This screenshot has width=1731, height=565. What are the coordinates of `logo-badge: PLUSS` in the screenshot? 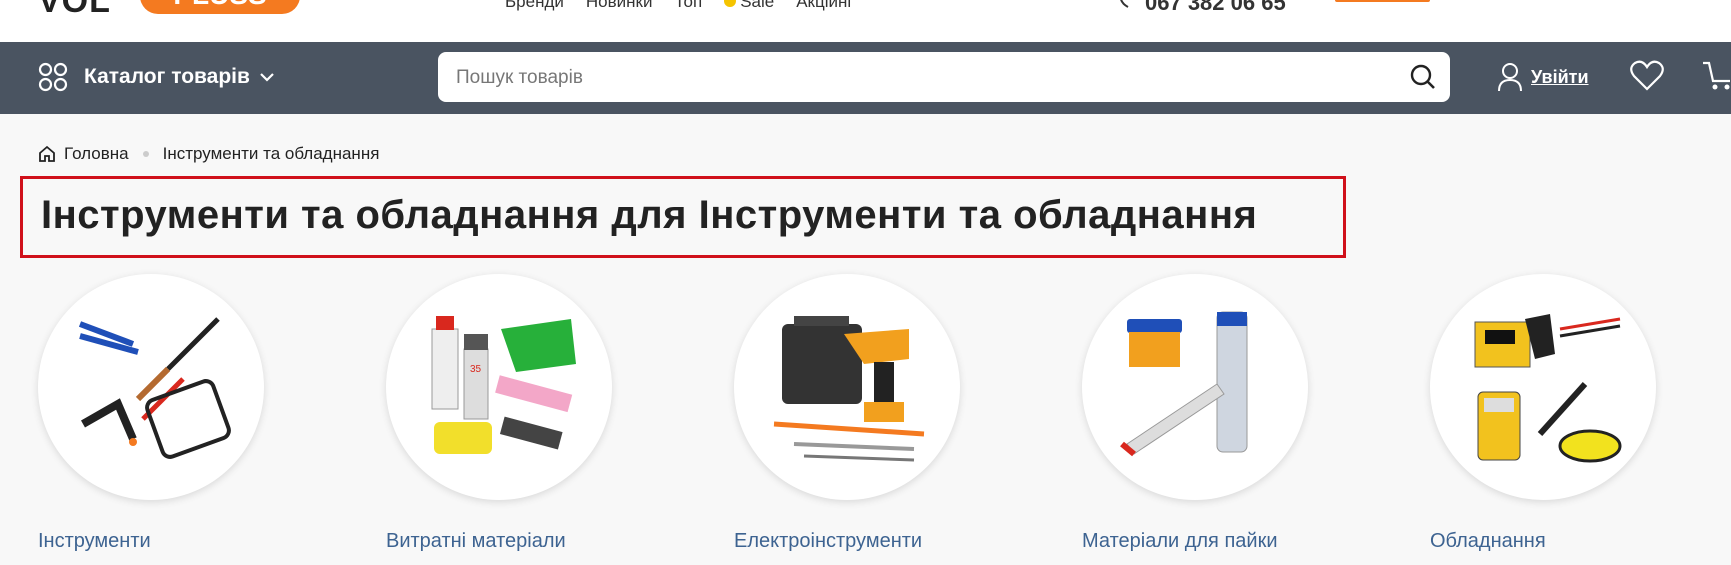 It's located at (220, 7).